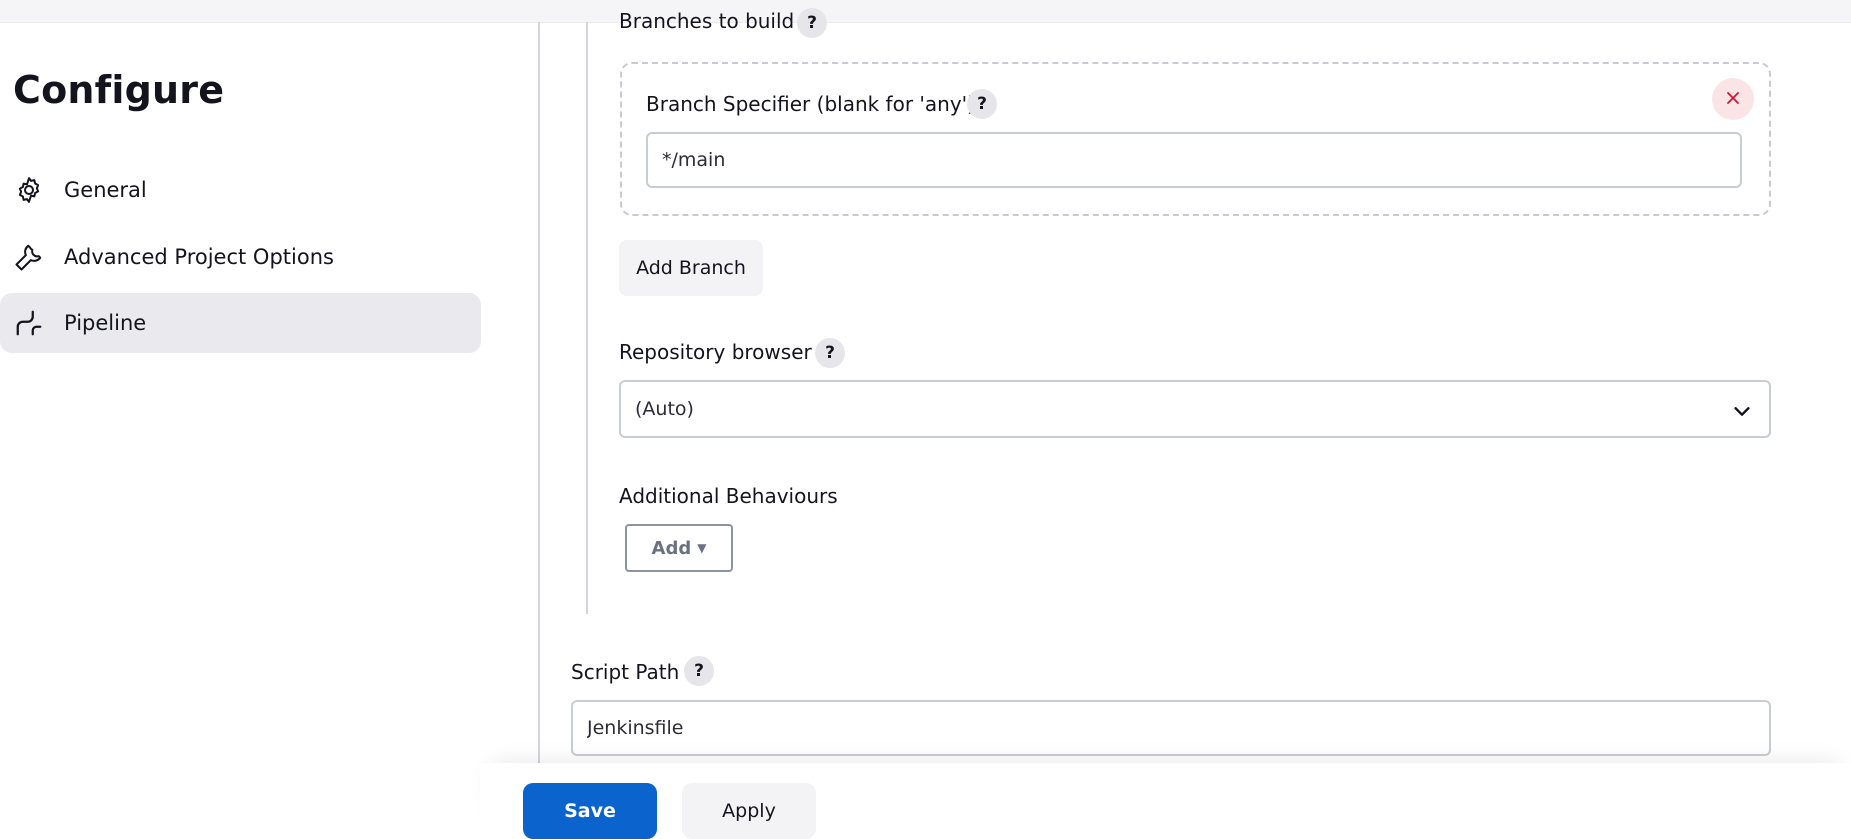  I want to click on section-divider-line, so click(539, 392).